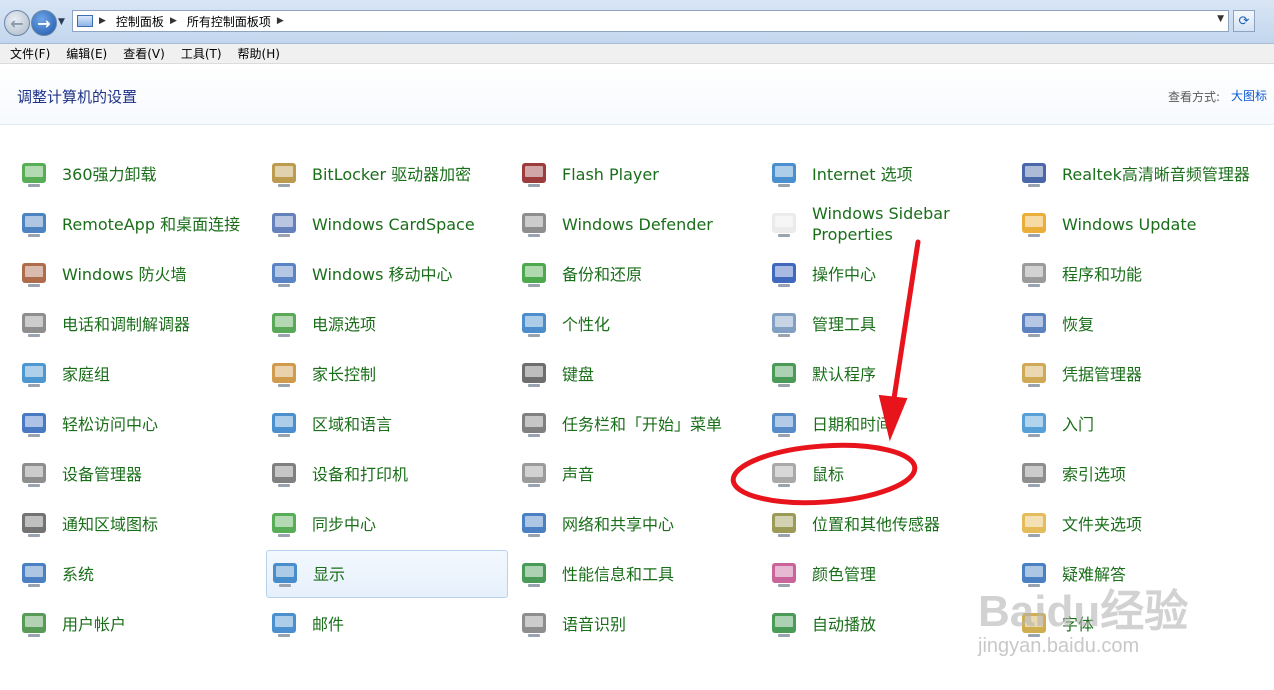 This screenshot has width=1274, height=690. I want to click on control-panel-item: Windows 移动中心, so click(387, 274).